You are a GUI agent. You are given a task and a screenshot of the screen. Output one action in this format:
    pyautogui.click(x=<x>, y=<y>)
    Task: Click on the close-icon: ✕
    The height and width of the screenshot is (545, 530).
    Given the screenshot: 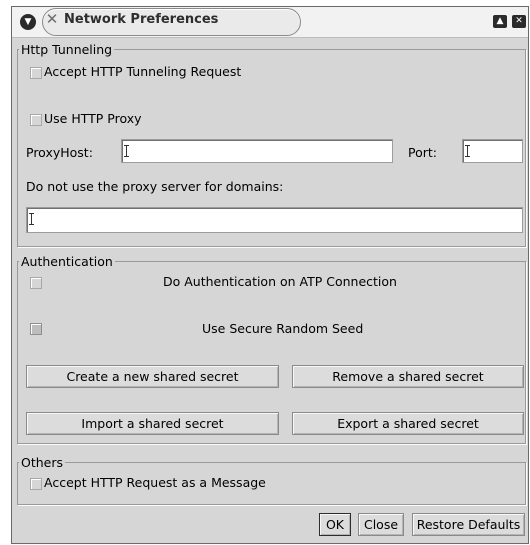 What is the action you would take?
    pyautogui.click(x=519, y=21)
    